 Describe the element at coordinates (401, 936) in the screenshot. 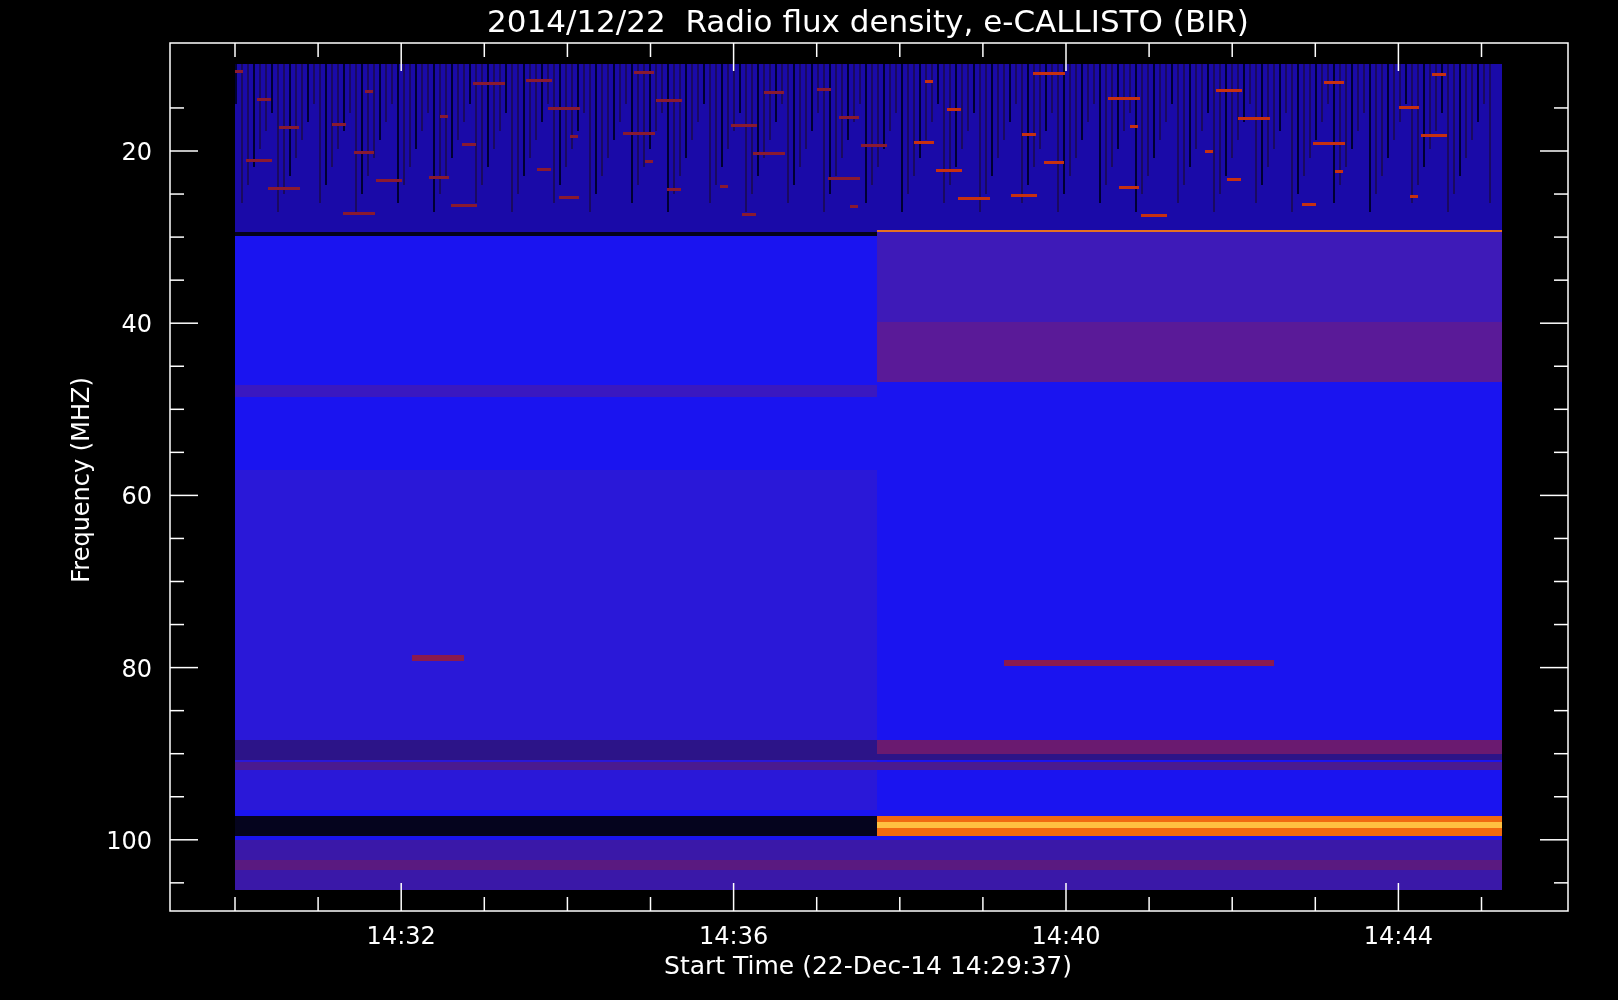

I see `x-tick-label: 14:32` at that location.